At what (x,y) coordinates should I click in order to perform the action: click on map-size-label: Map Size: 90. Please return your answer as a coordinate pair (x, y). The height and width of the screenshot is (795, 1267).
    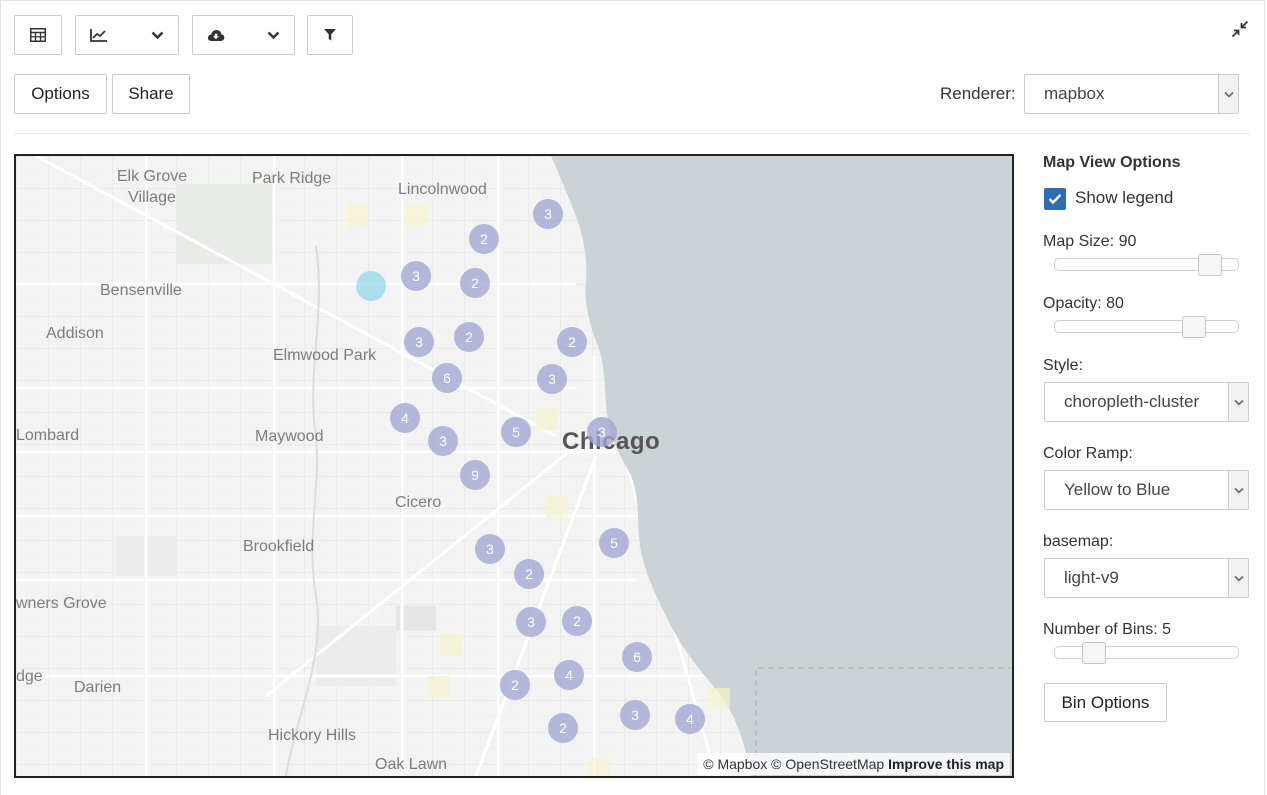
    Looking at the image, I should click on (1090, 241).